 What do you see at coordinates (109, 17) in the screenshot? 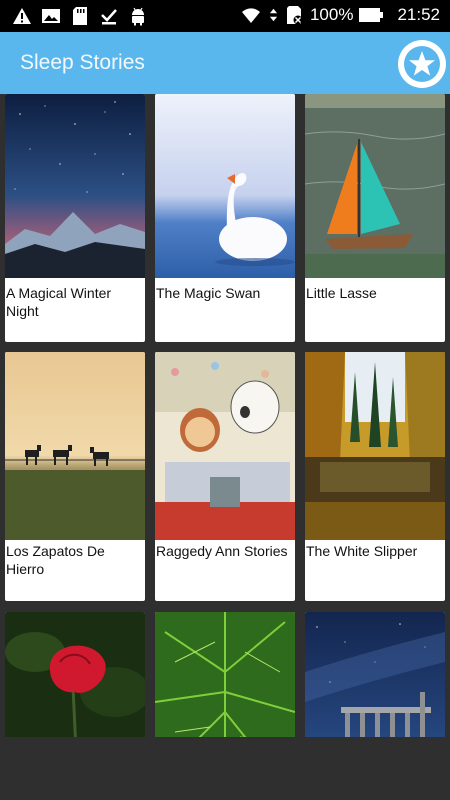
I see `download-done-icon` at bounding box center [109, 17].